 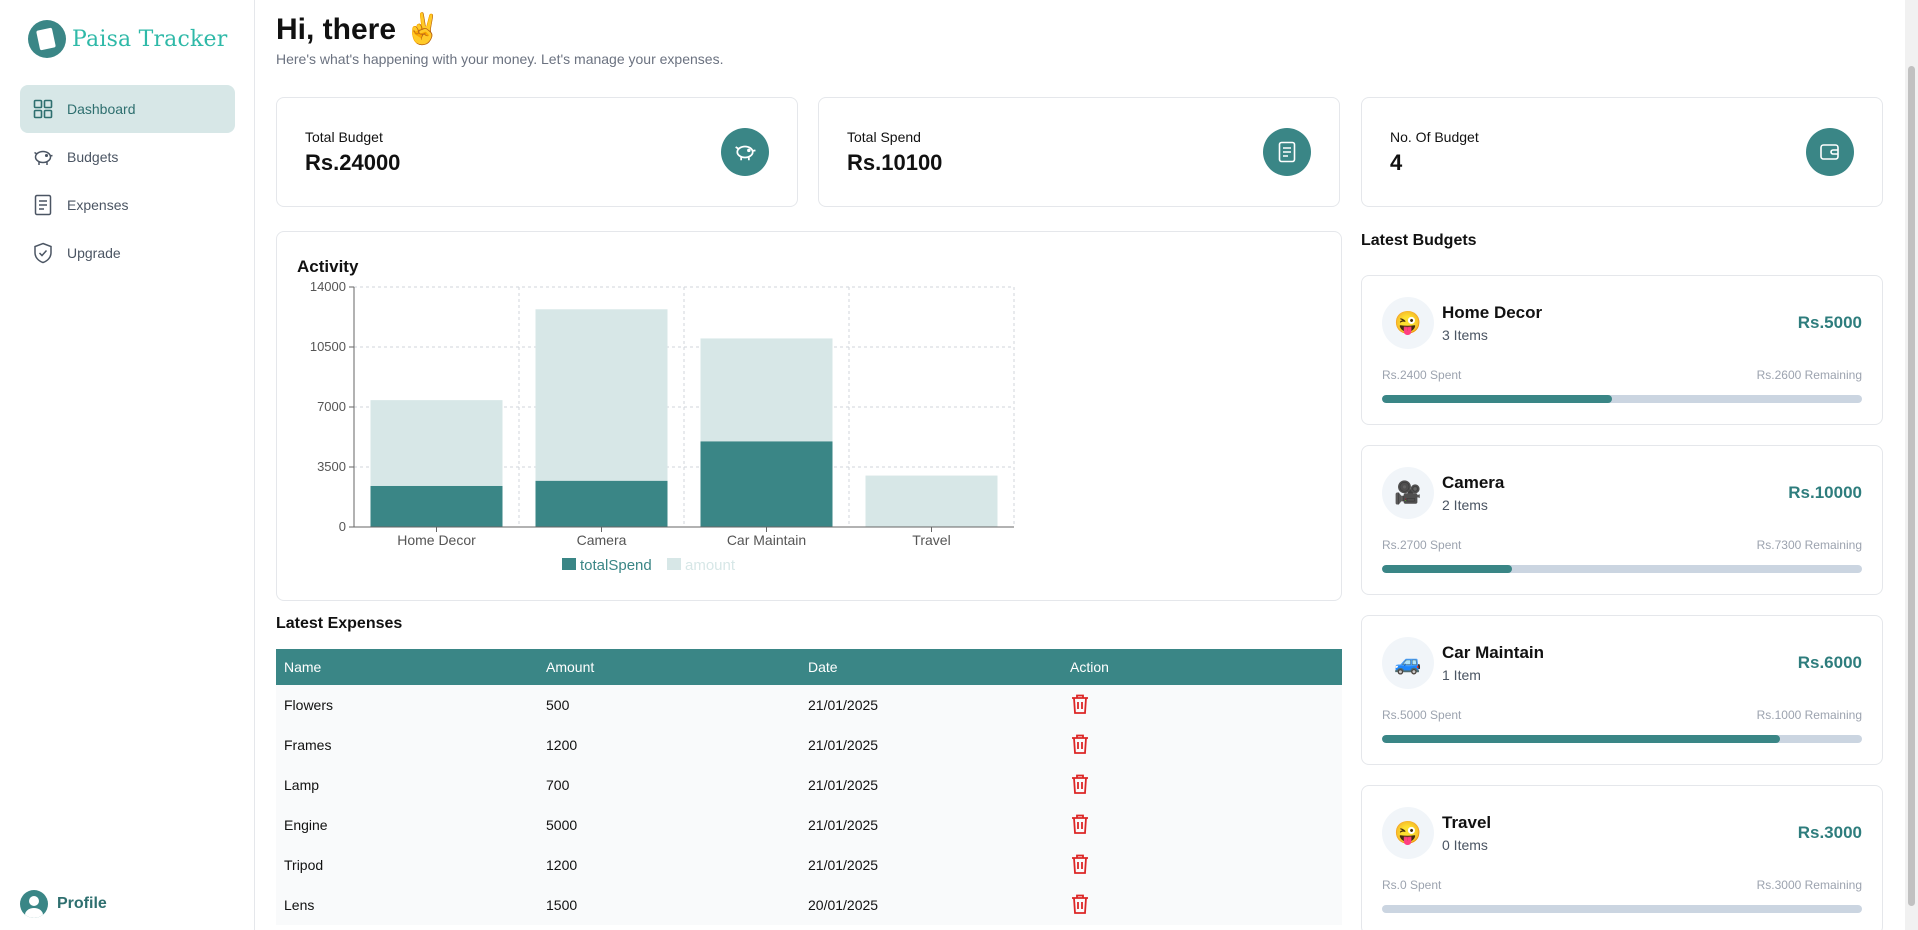 What do you see at coordinates (1422, 375) in the screenshot?
I see `budget-spent: Rs.2400 Spent` at bounding box center [1422, 375].